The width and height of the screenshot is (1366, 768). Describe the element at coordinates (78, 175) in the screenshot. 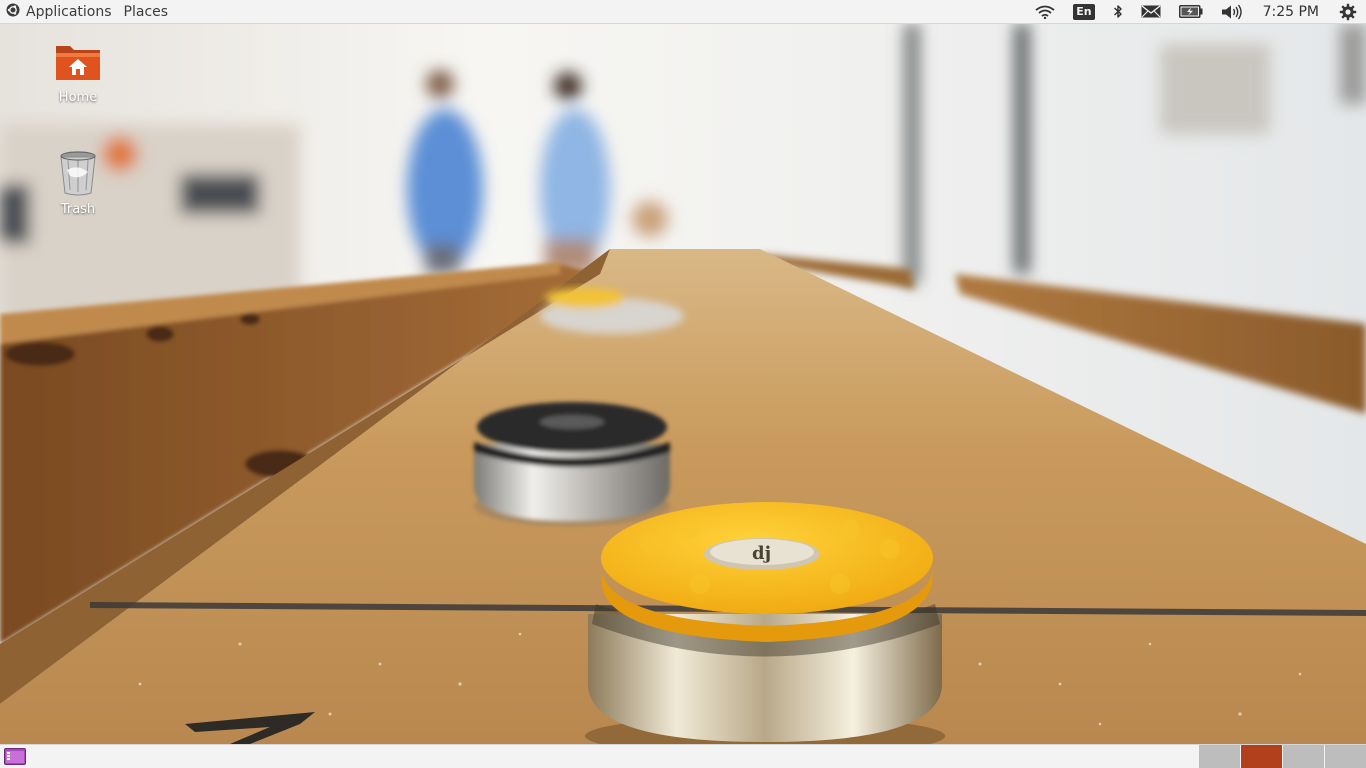

I see `trash-icon` at that location.